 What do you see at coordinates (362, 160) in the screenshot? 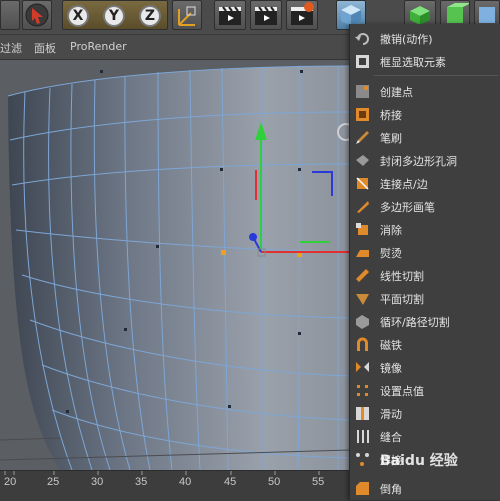
I see `close-hole-icon` at bounding box center [362, 160].